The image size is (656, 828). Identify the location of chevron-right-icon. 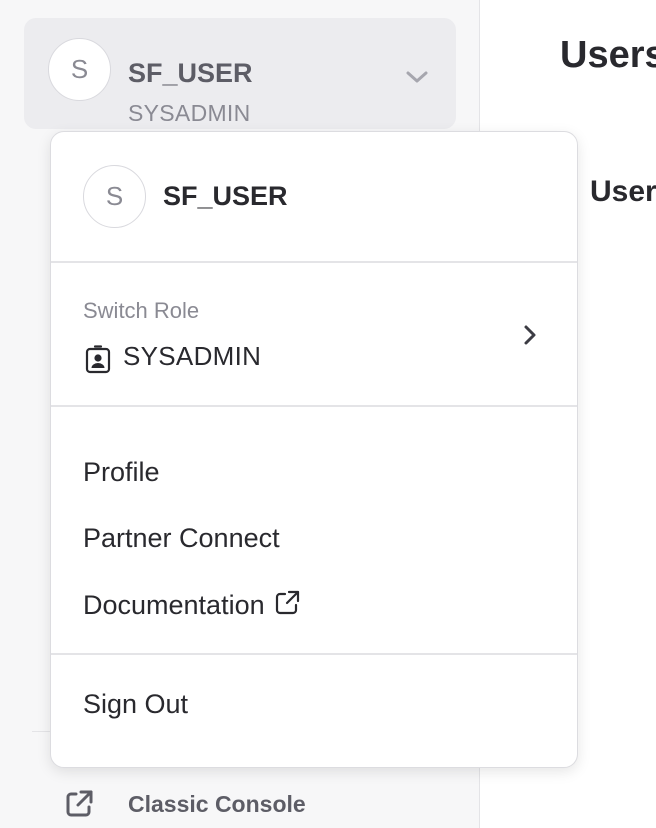
(530, 335).